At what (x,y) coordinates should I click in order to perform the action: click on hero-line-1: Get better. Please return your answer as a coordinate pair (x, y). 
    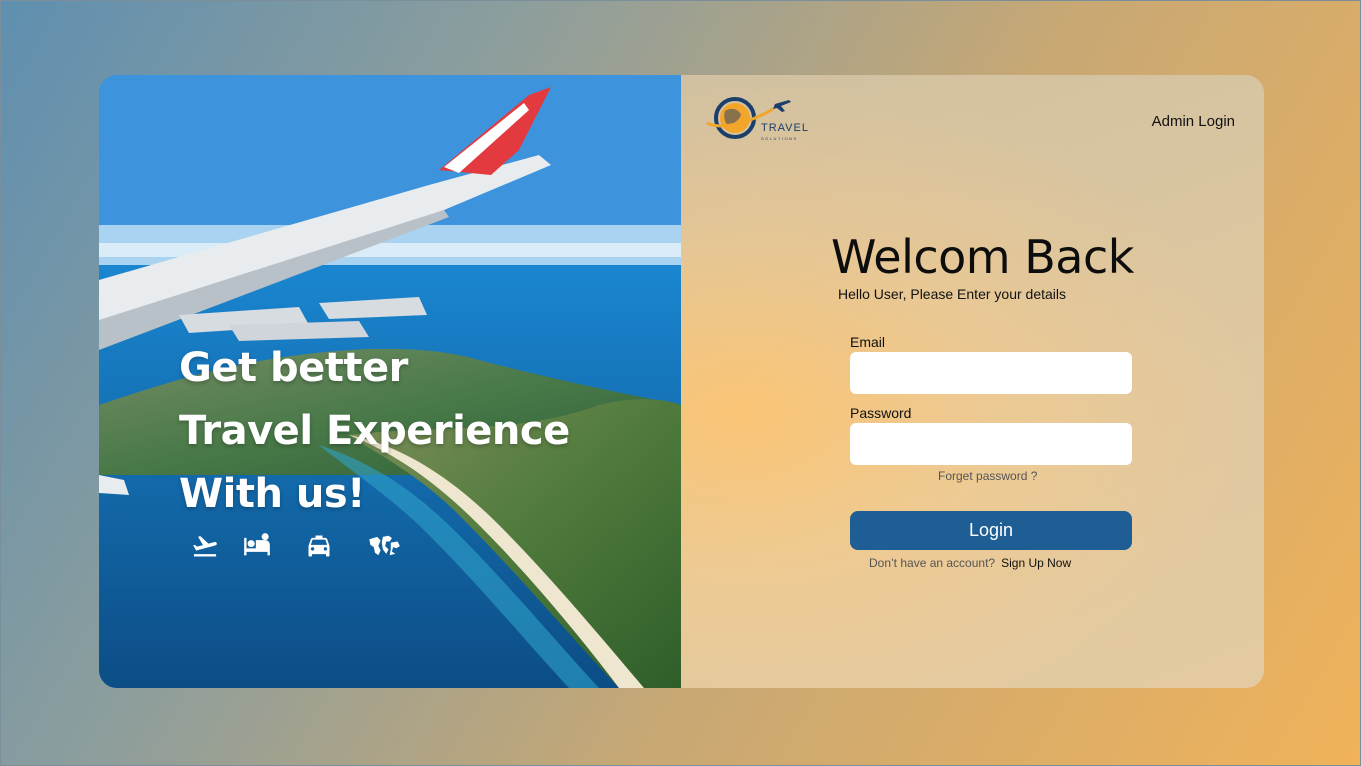
    Looking at the image, I should click on (293, 368).